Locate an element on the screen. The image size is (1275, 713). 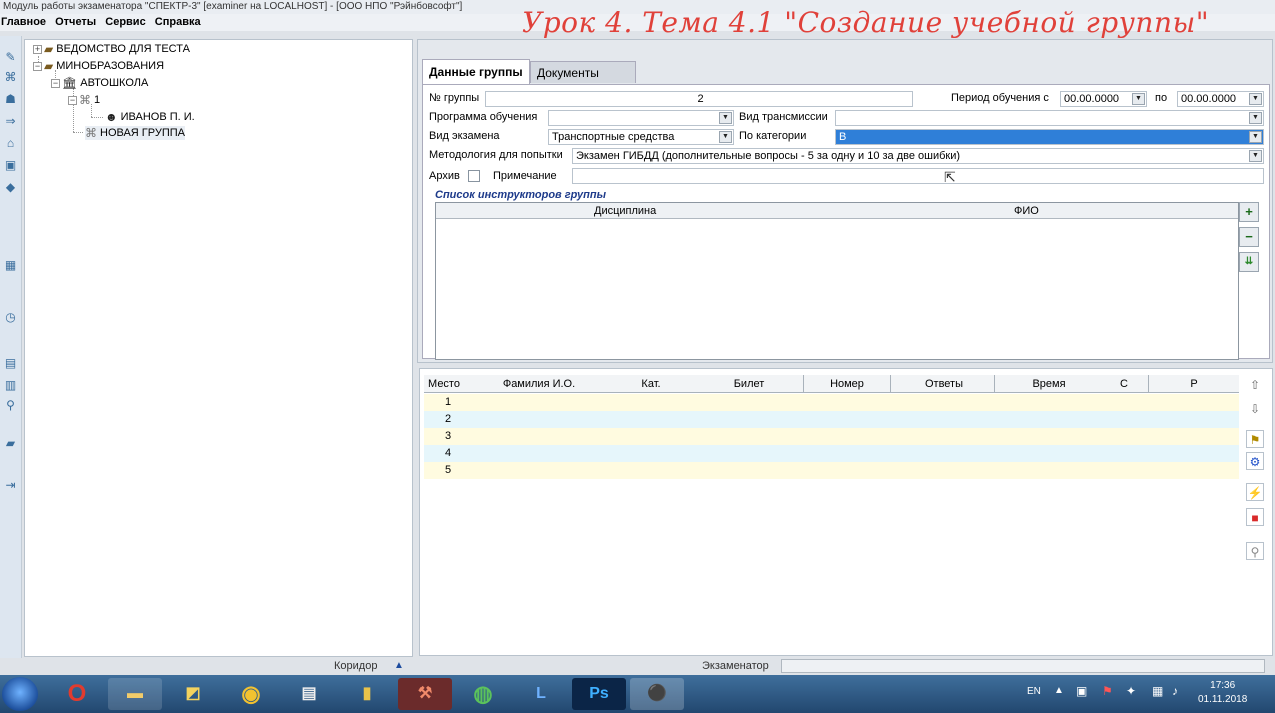
tree-node-driving-school: − 🏛 АВТОШКОЛА is located at coordinates (99, 83).